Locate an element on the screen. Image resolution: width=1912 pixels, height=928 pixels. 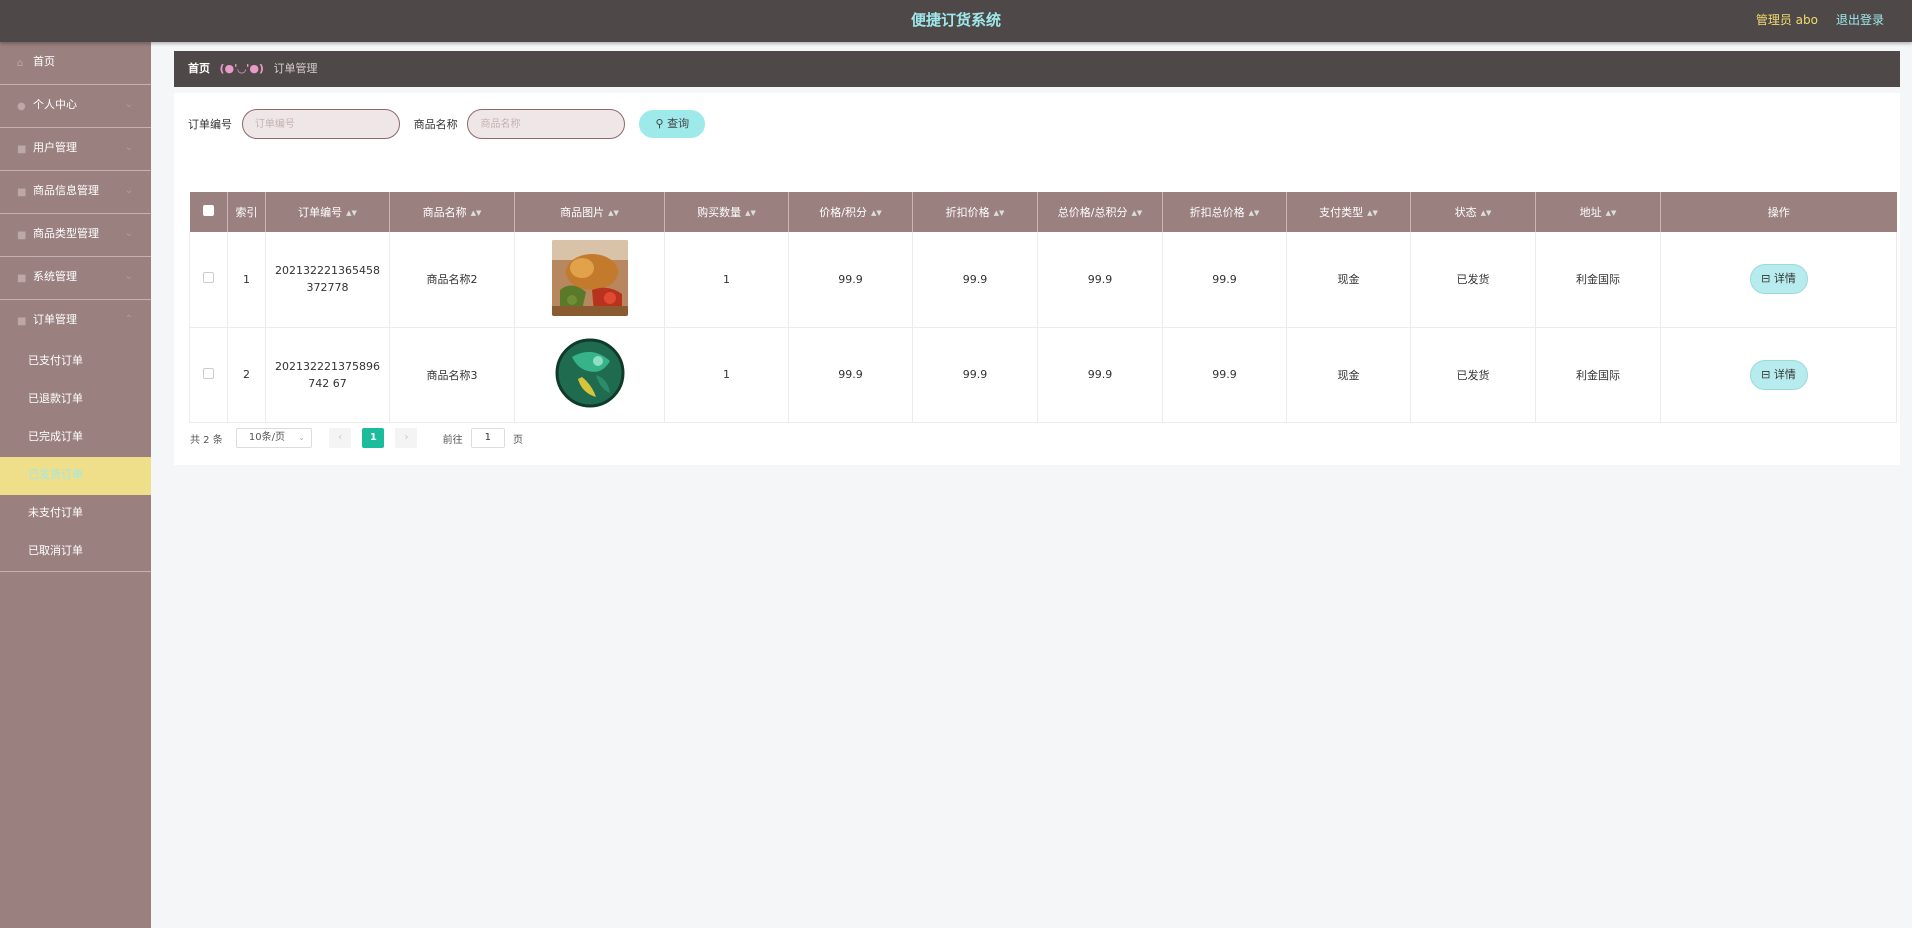
sidebar-subitem-paid: 已支付订单 is located at coordinates (75, 362).